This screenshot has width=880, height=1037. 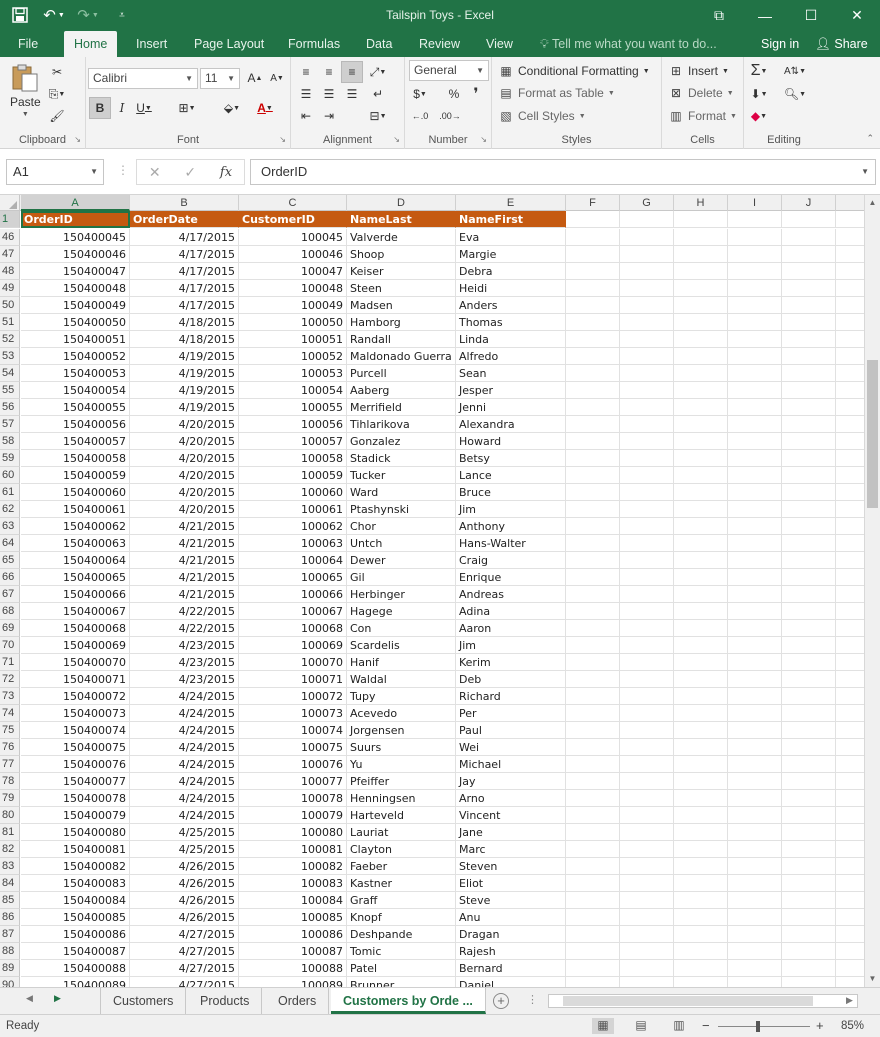 I want to click on cell-namelast: Clayton, so click(x=401, y=849).